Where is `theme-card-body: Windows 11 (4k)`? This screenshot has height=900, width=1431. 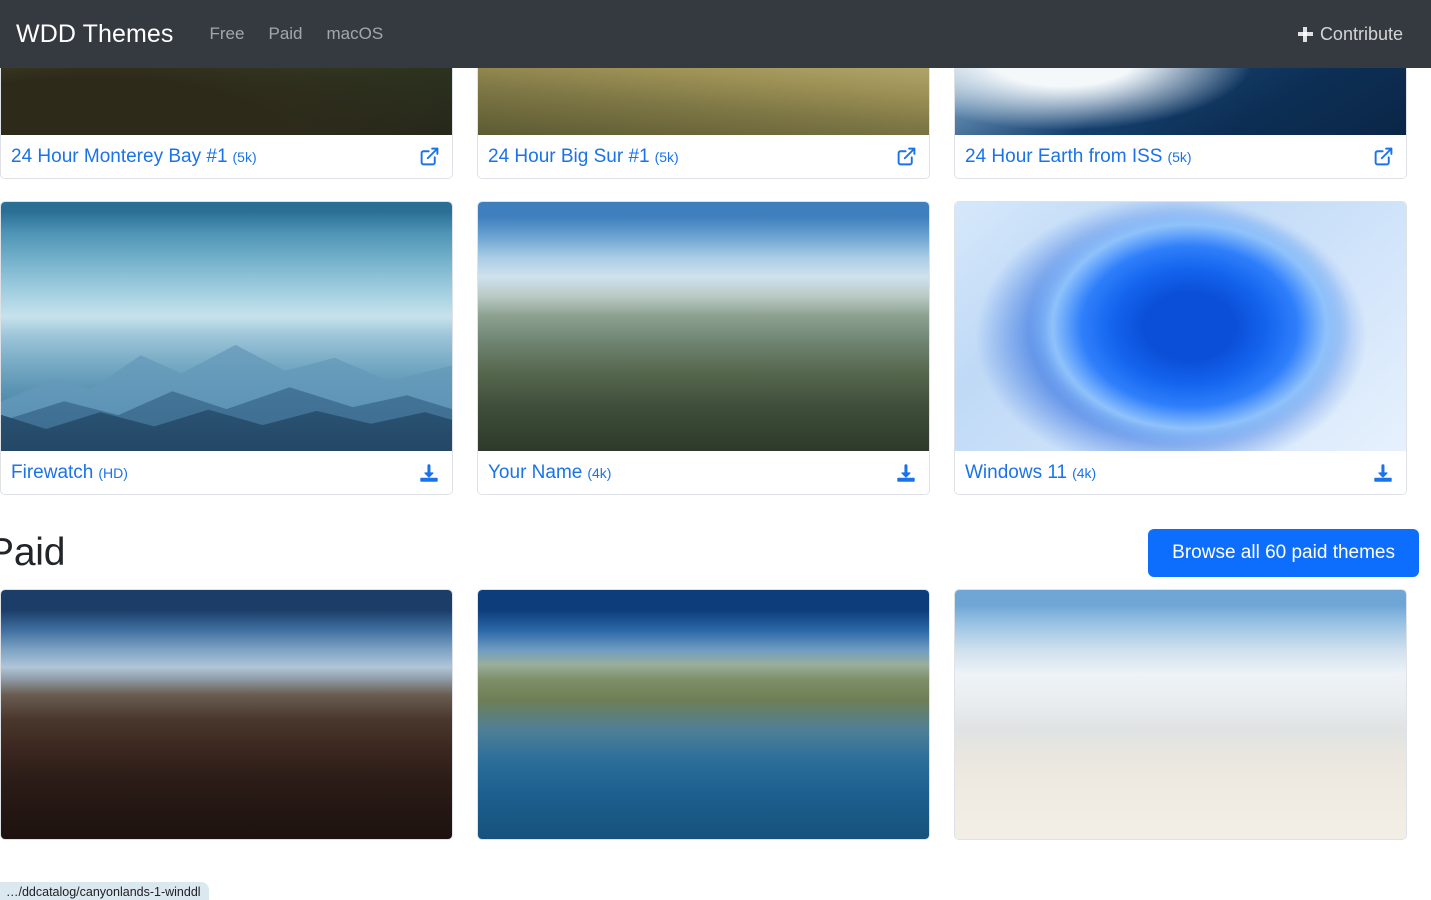 theme-card-body: Windows 11 (4k) is located at coordinates (1180, 472).